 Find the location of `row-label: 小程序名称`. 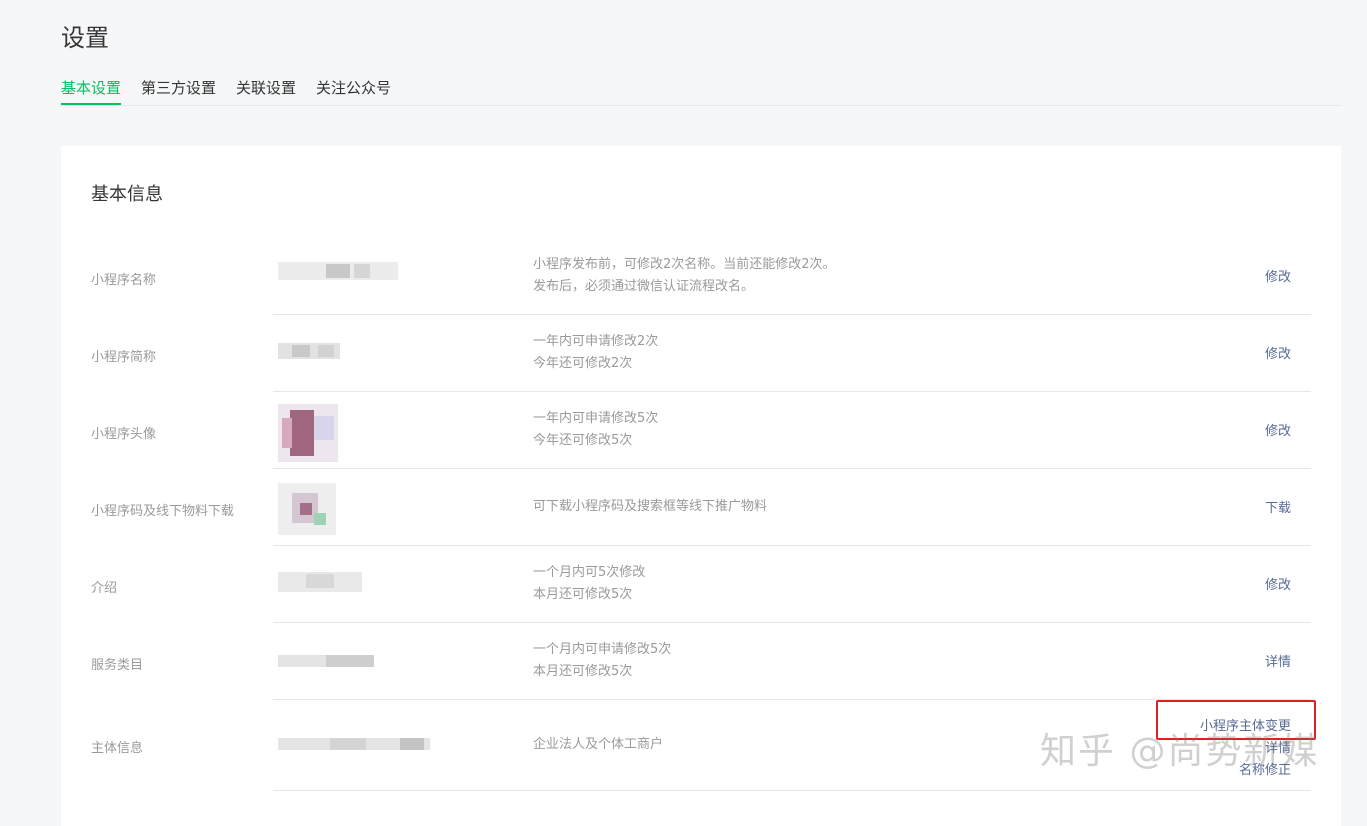

row-label: 小程序名称 is located at coordinates (124, 280).